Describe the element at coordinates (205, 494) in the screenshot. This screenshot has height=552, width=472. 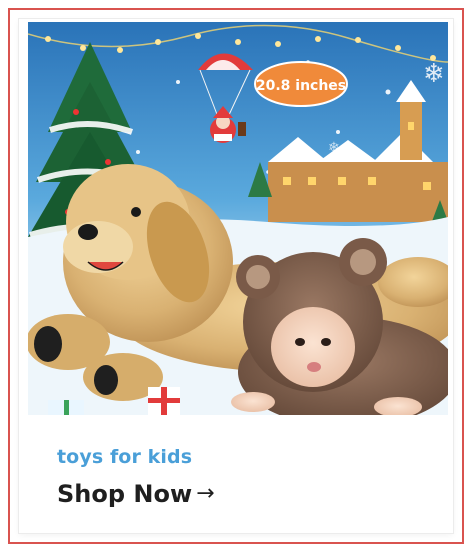
I see `arrow-right-icon: →` at that location.